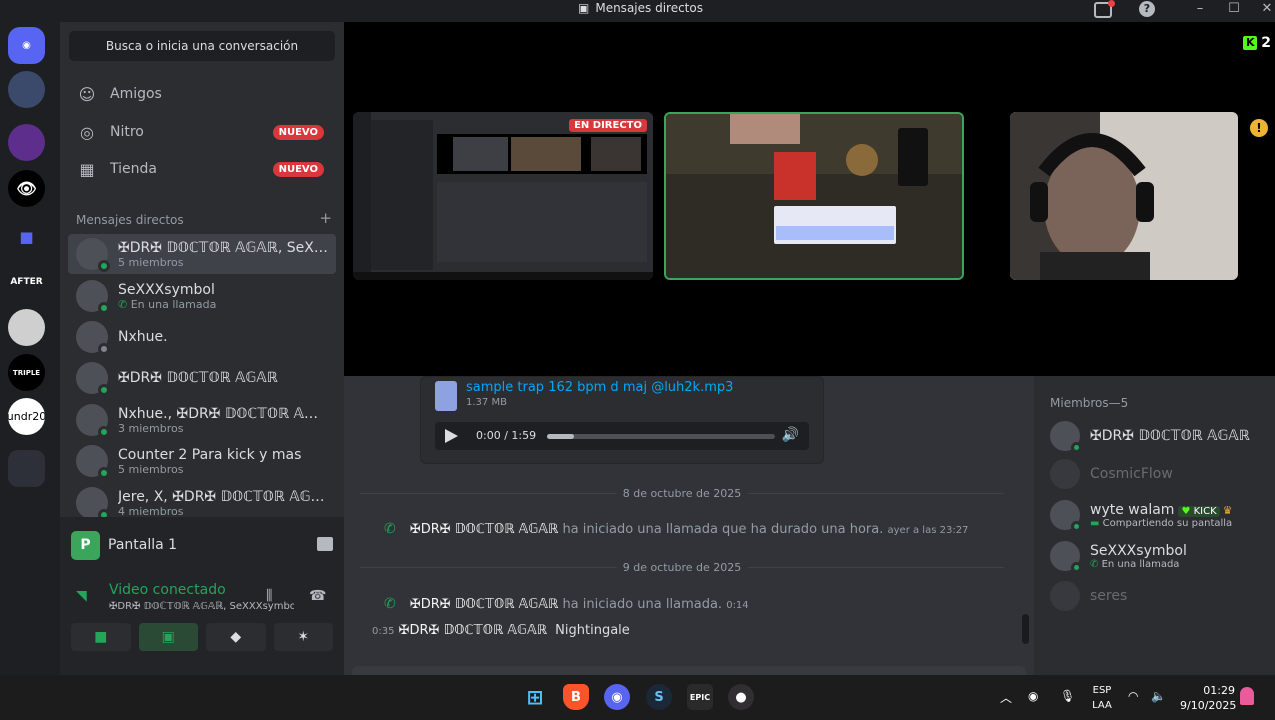 The image size is (1275, 720). Describe the element at coordinates (1200, 11) in the screenshot. I see `minimize-button: –` at that location.